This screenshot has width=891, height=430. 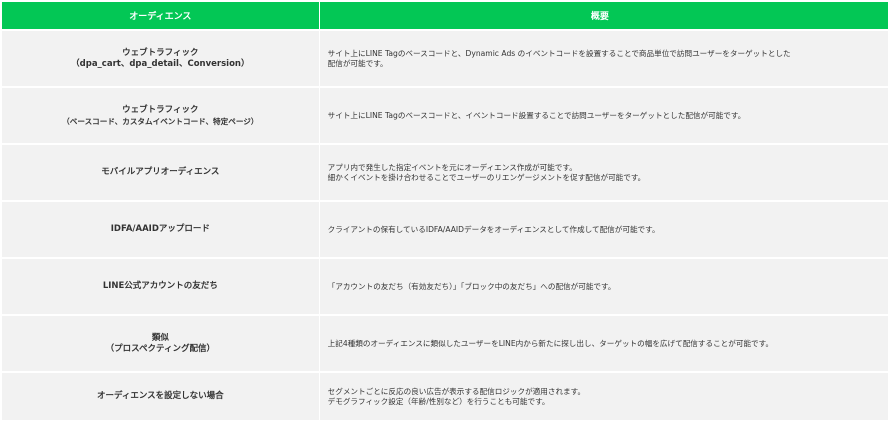 I want to click on audience-detail: （dpa_cart、dpa_detail、Conversion）, so click(x=160, y=63).